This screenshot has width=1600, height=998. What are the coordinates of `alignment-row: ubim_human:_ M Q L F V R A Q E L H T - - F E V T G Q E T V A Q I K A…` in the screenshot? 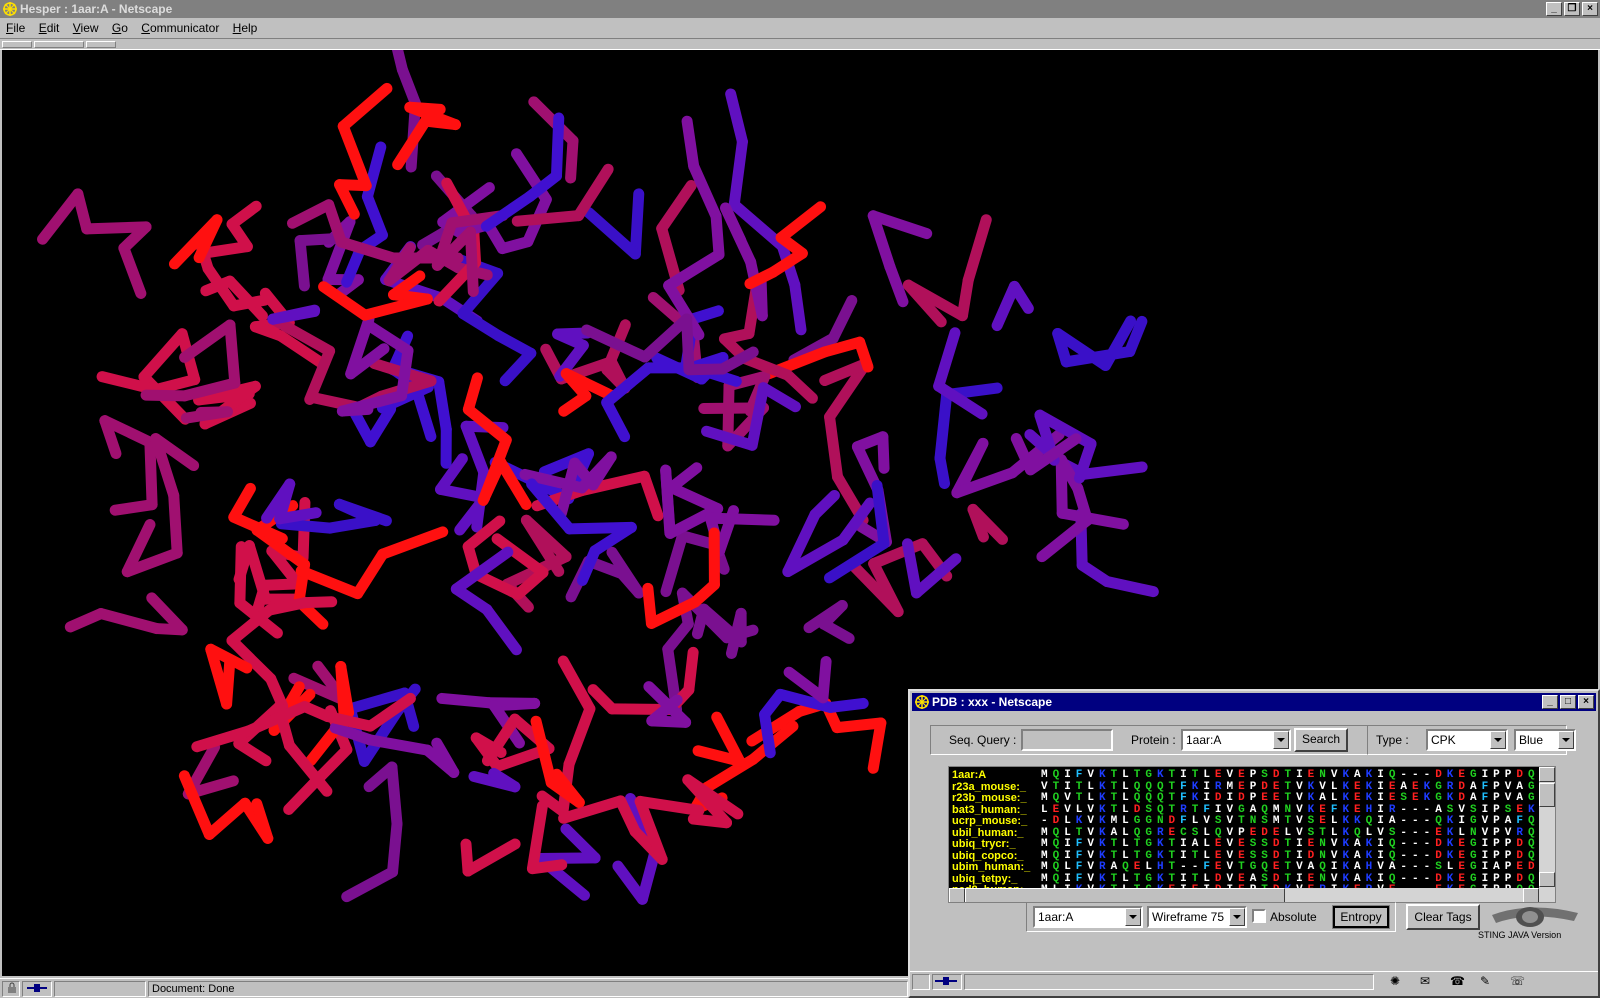 It's located at (1249, 867).